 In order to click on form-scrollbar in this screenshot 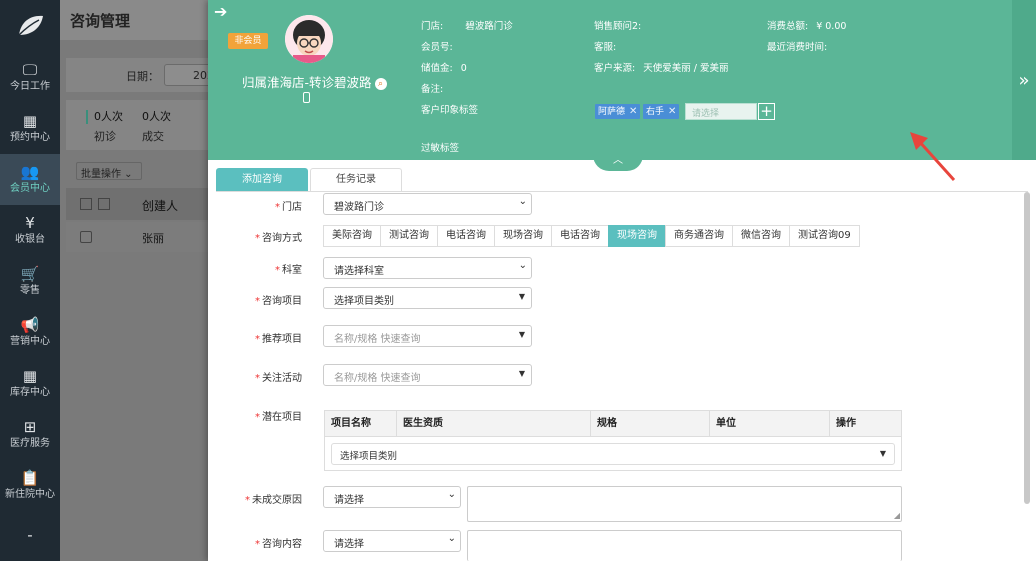, I will do `click(1027, 348)`.